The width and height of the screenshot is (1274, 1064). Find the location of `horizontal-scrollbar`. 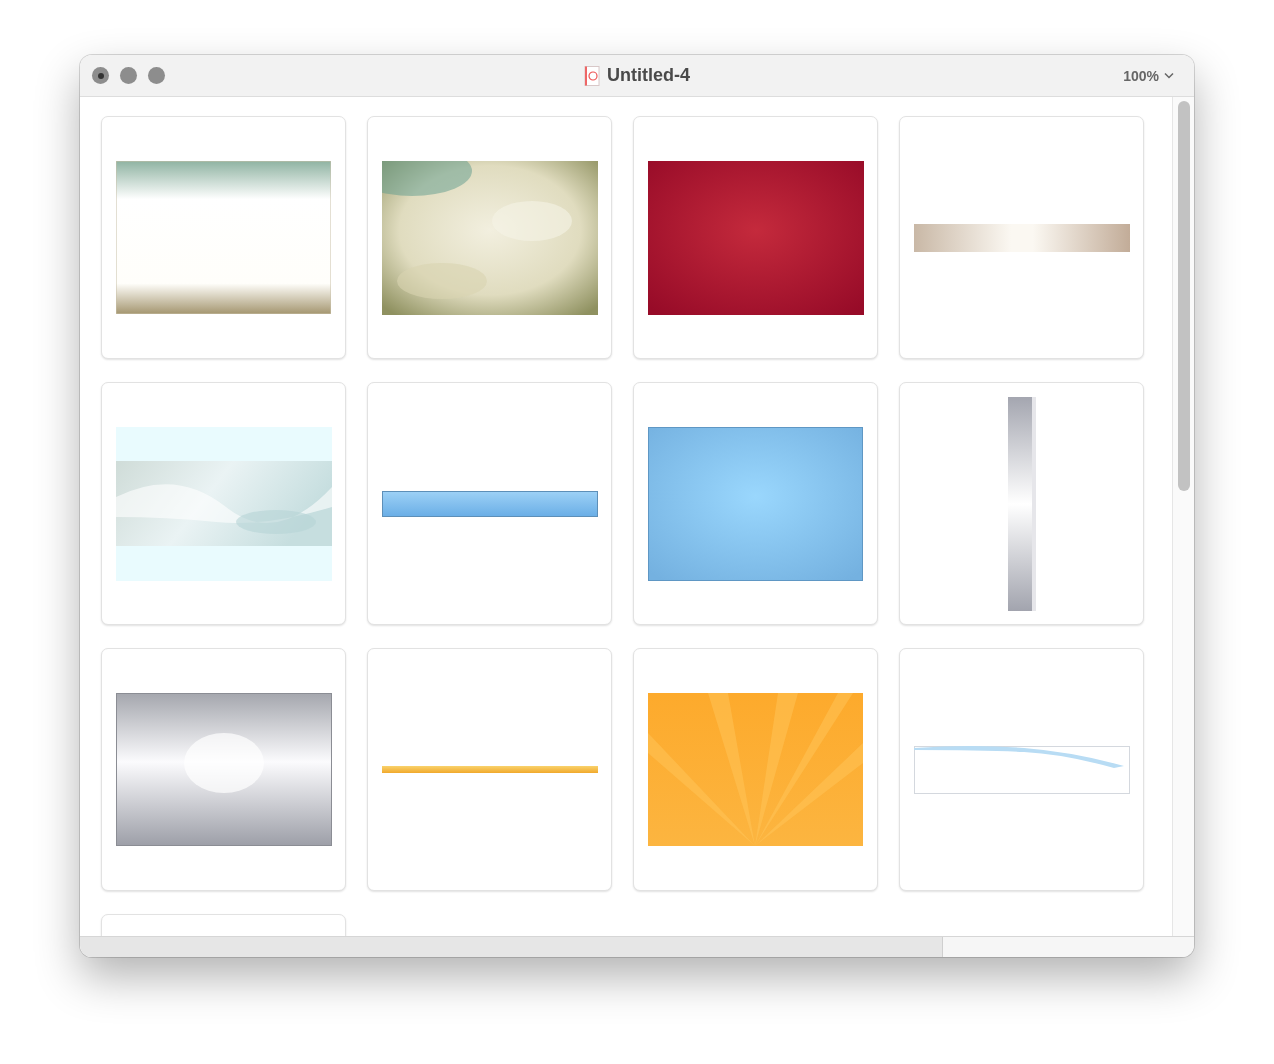

horizontal-scrollbar is located at coordinates (637, 946).